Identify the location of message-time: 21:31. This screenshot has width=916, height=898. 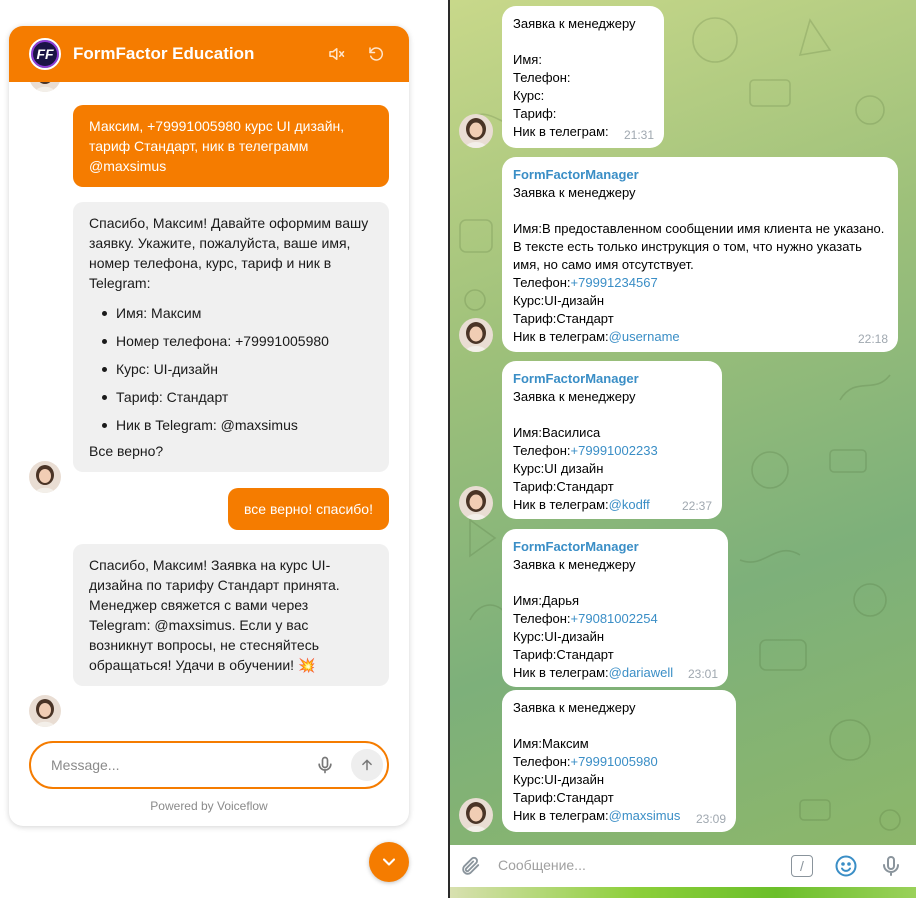
(638, 135).